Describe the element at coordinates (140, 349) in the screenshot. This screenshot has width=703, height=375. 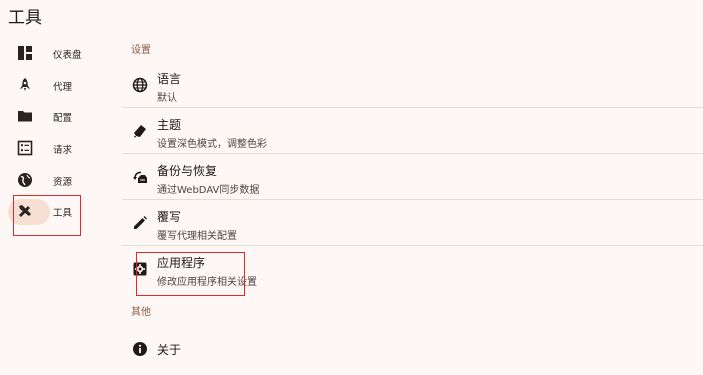
I see `info-icon` at that location.